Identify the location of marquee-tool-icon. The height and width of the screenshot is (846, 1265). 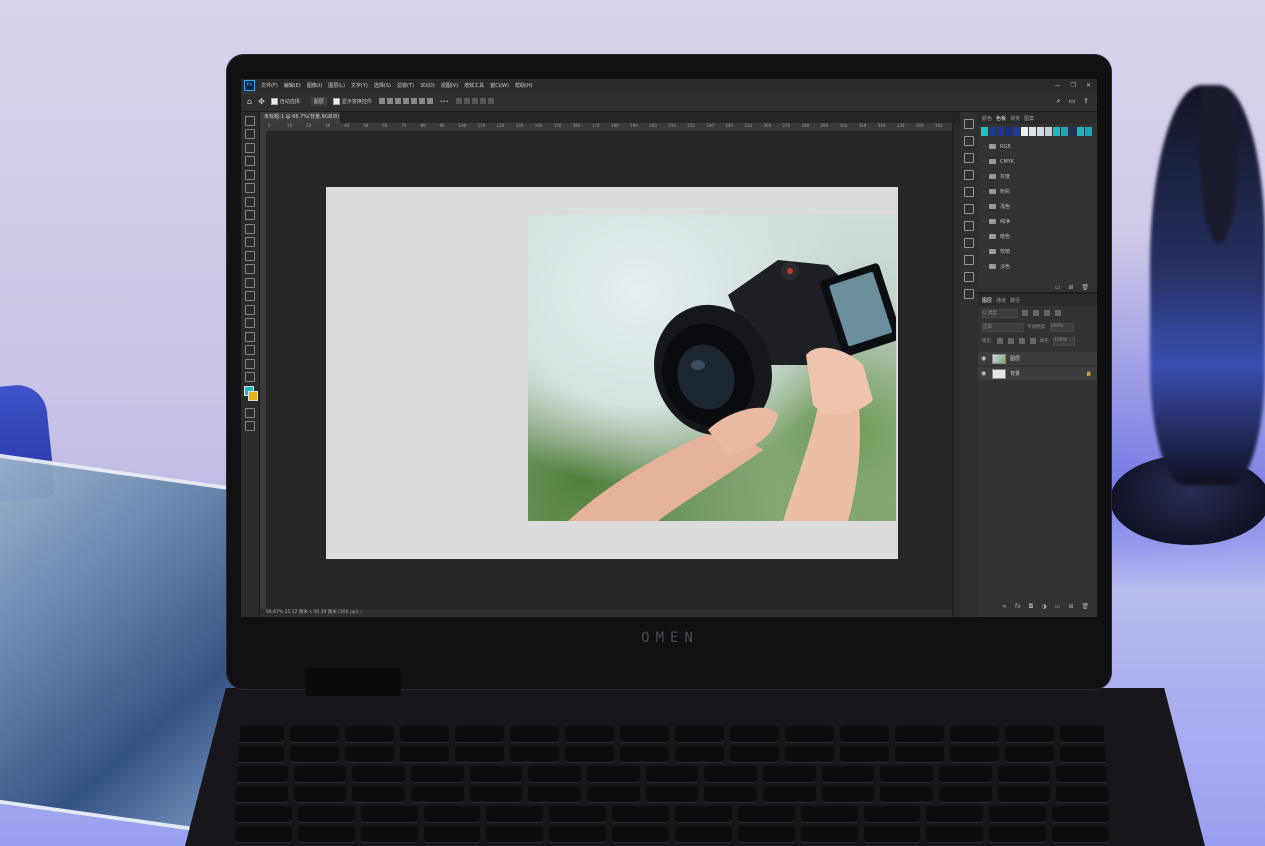
(250, 134).